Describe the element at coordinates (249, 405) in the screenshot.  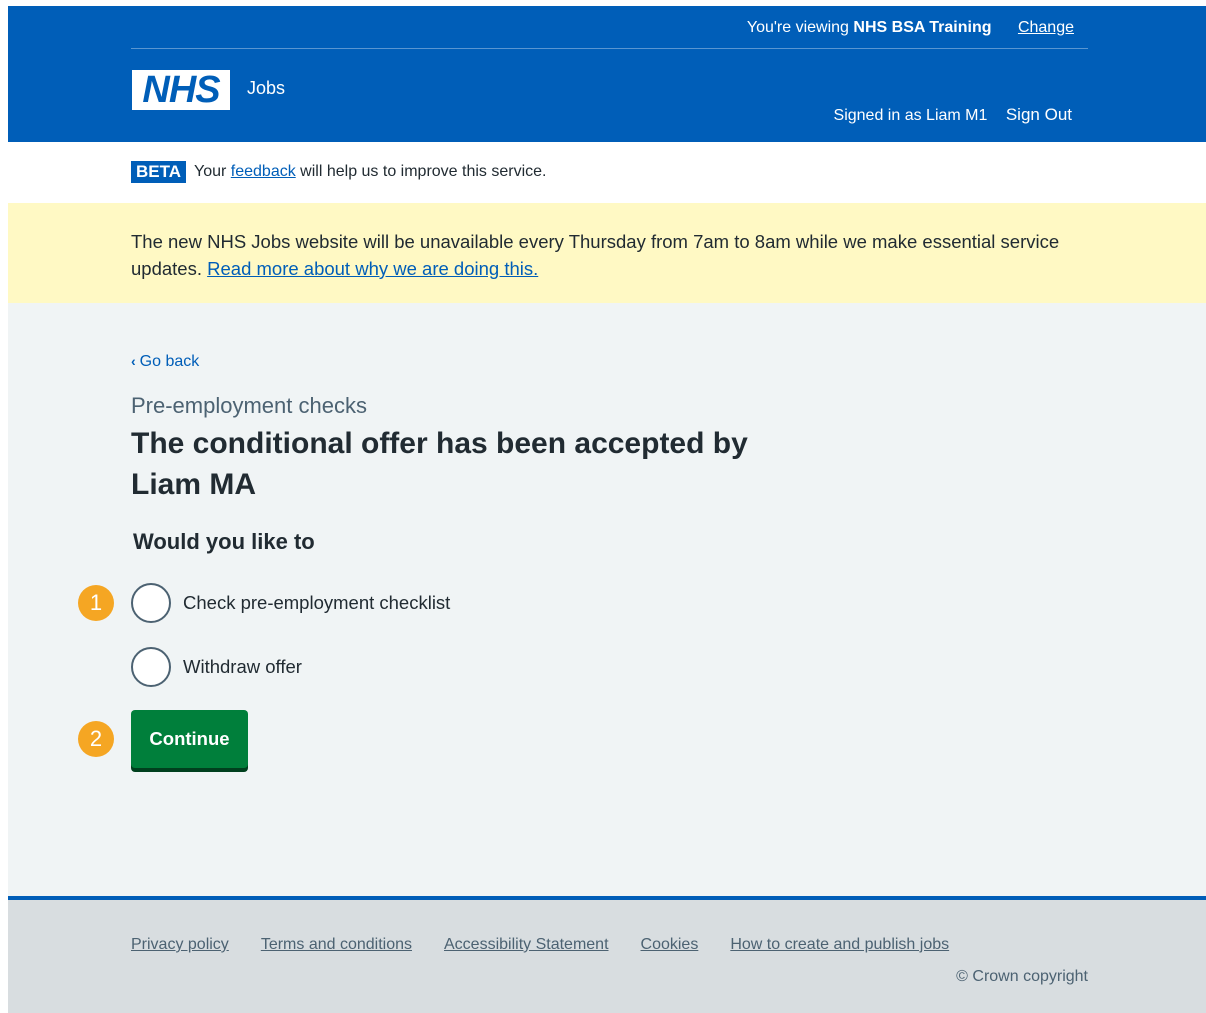
I see `page-caption: Pre-employment checks` at that location.